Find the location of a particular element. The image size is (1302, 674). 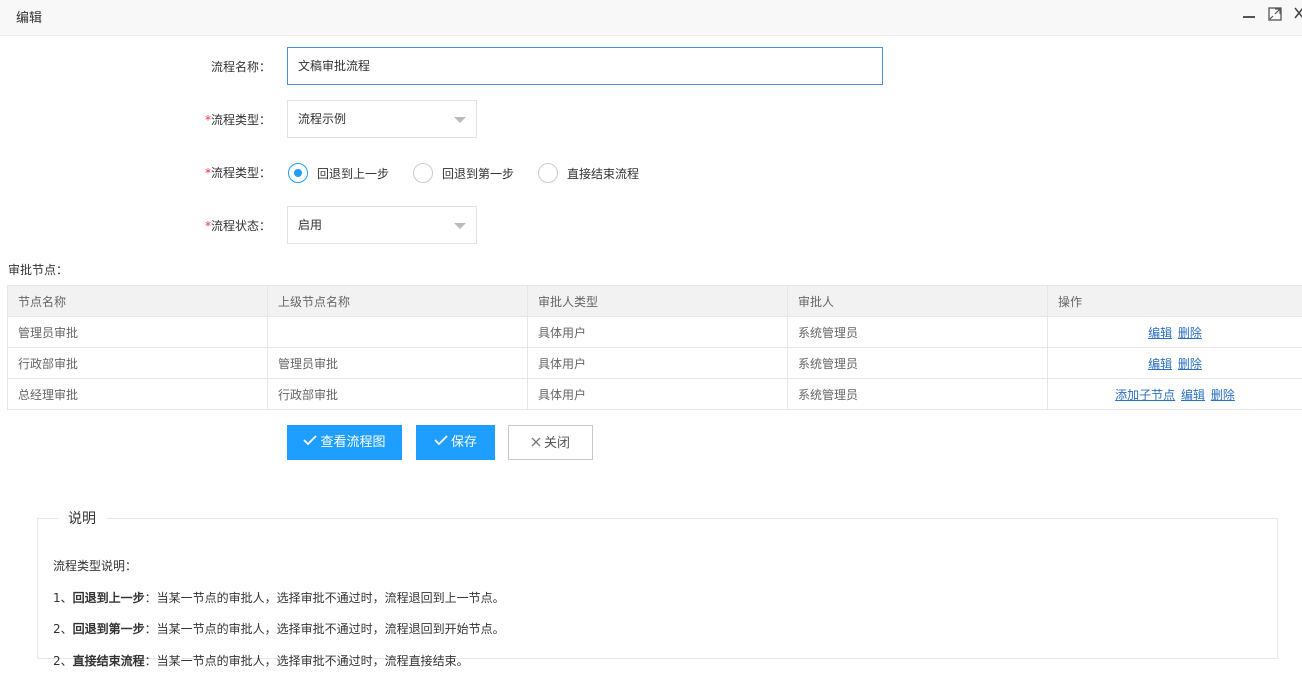

description-item: 2、回退到第一步：当某一节点的审批人，选择审批不通过时，流程退回到开始节点。 is located at coordinates (279, 629).